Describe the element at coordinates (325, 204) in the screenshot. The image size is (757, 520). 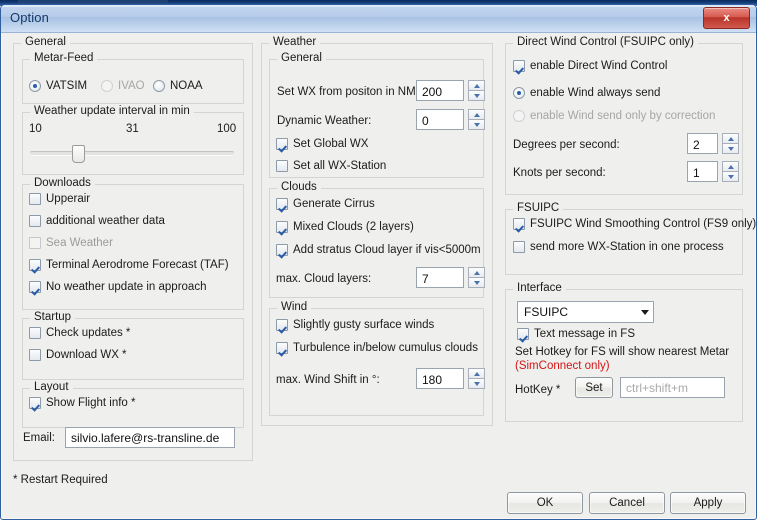
I see `checkbox-generate-cirrus: Generate Cirrus` at that location.